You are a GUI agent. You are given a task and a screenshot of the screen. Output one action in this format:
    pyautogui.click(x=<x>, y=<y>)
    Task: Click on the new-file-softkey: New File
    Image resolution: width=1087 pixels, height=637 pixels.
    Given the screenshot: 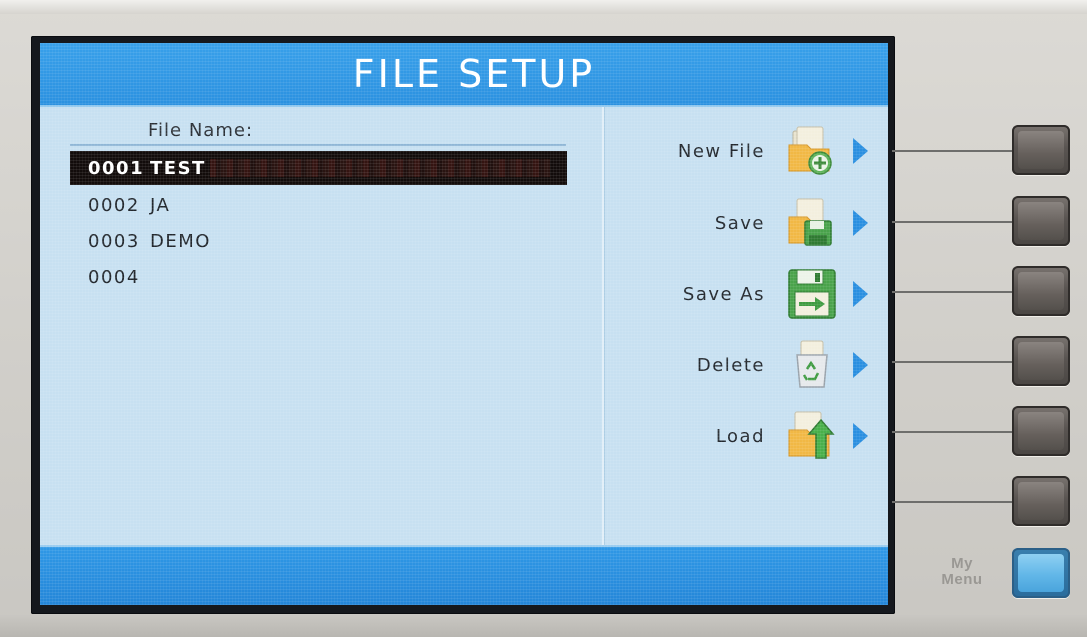 What is the action you would take?
    pyautogui.click(x=745, y=151)
    